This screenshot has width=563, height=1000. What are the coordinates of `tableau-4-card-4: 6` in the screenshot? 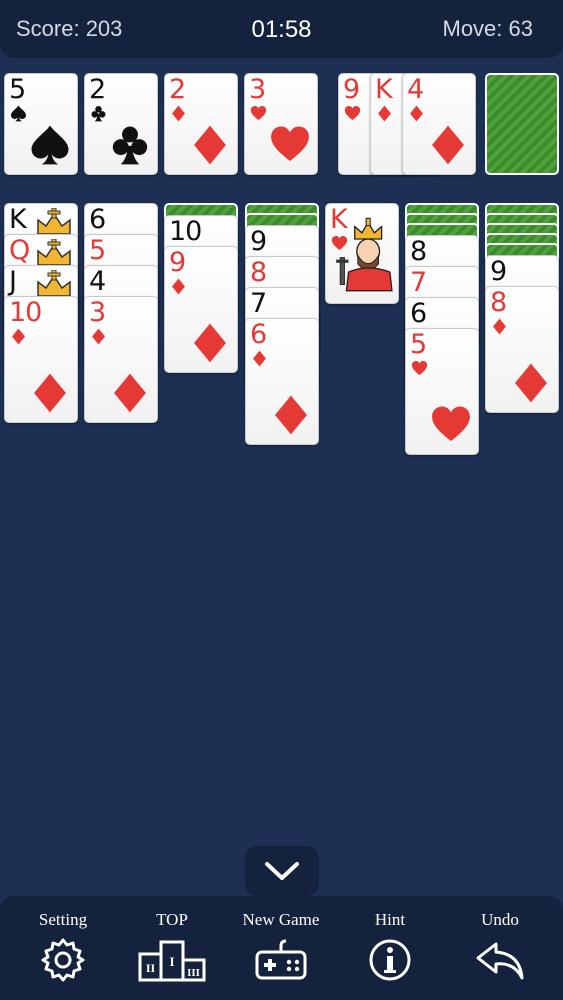 It's located at (282, 381).